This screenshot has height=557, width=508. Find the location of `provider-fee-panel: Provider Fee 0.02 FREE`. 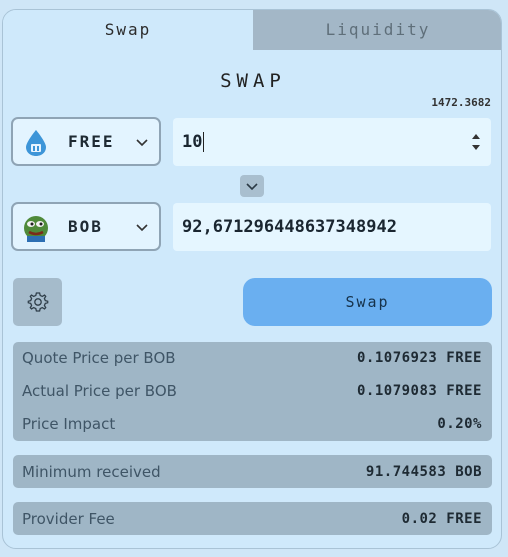

provider-fee-panel: Provider Fee 0.02 FREE is located at coordinates (252, 518).